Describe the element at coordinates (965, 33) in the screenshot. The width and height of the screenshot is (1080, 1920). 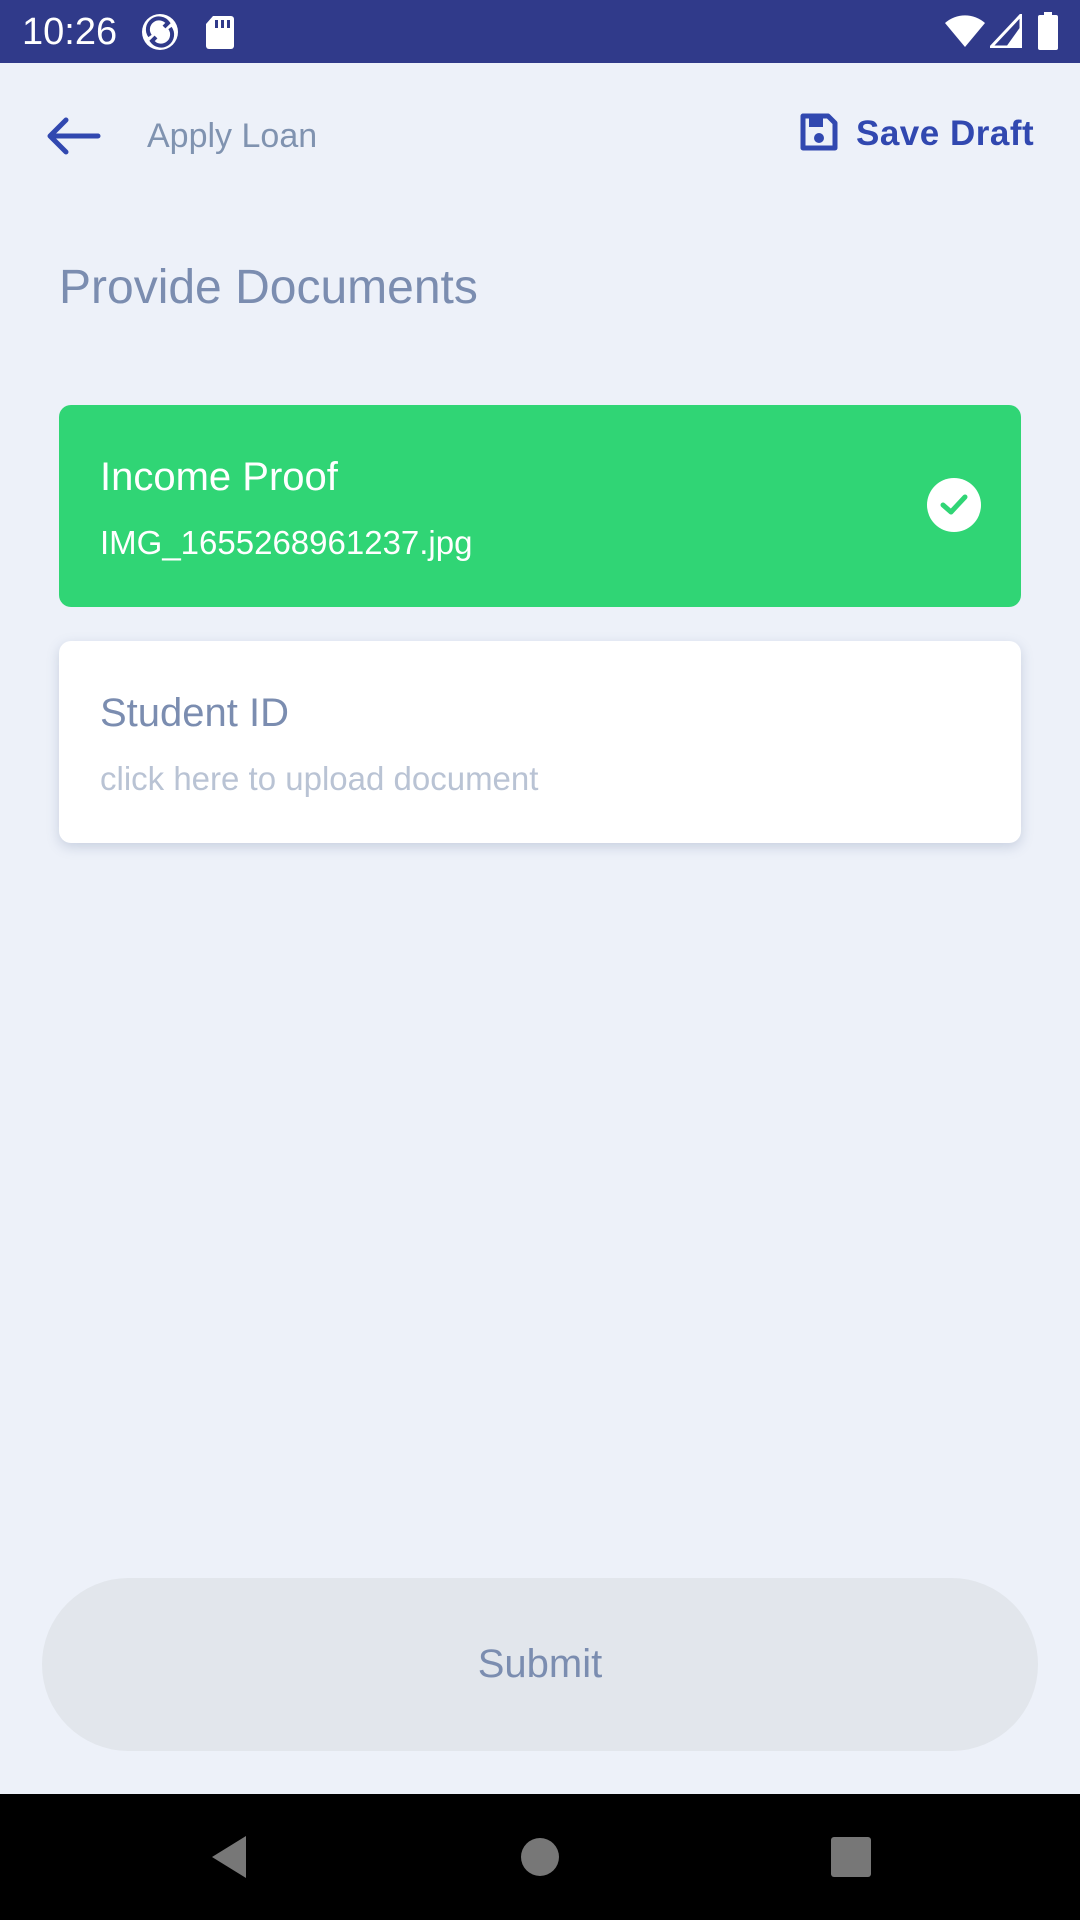
I see `wifi-icon` at that location.